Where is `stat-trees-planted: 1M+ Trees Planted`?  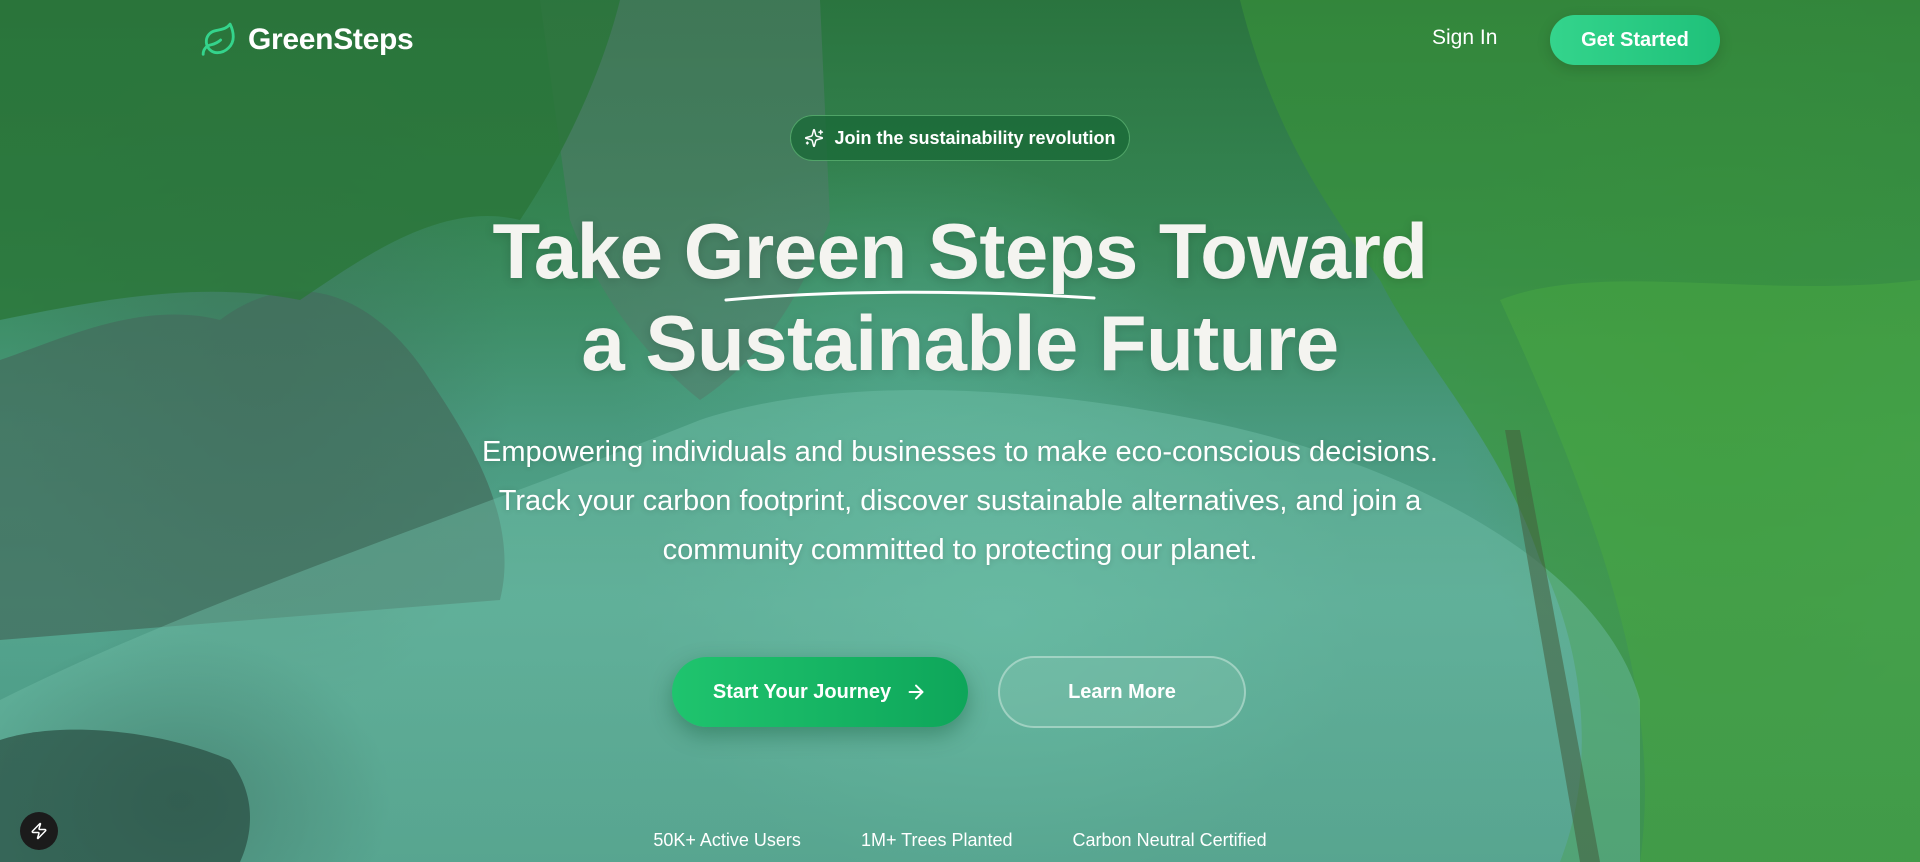 stat-trees-planted: 1M+ Trees Planted is located at coordinates (936, 840).